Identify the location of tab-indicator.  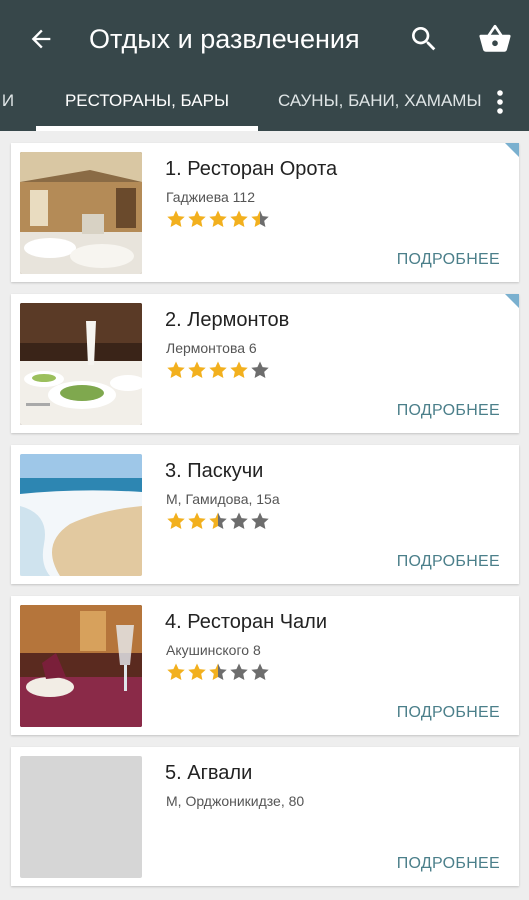
(147, 128).